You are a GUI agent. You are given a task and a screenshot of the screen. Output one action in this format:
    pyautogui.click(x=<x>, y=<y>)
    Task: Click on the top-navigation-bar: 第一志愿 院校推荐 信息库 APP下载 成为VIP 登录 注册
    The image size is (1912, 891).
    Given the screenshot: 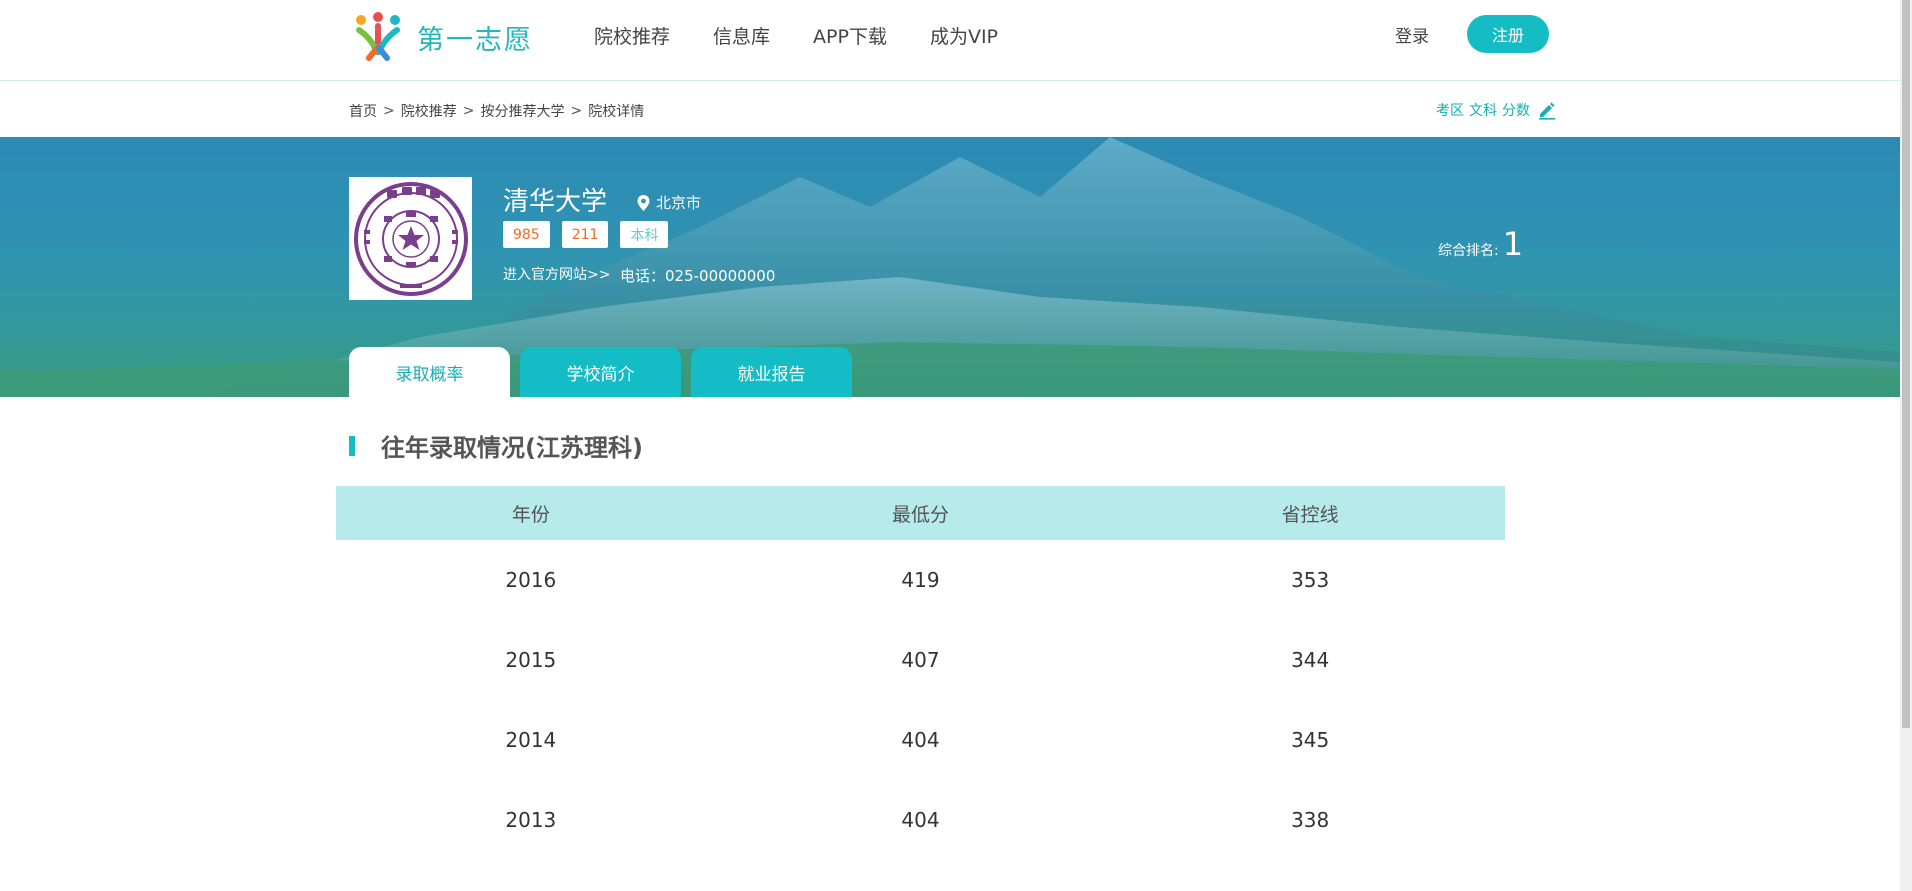 What is the action you would take?
    pyautogui.click(x=950, y=40)
    